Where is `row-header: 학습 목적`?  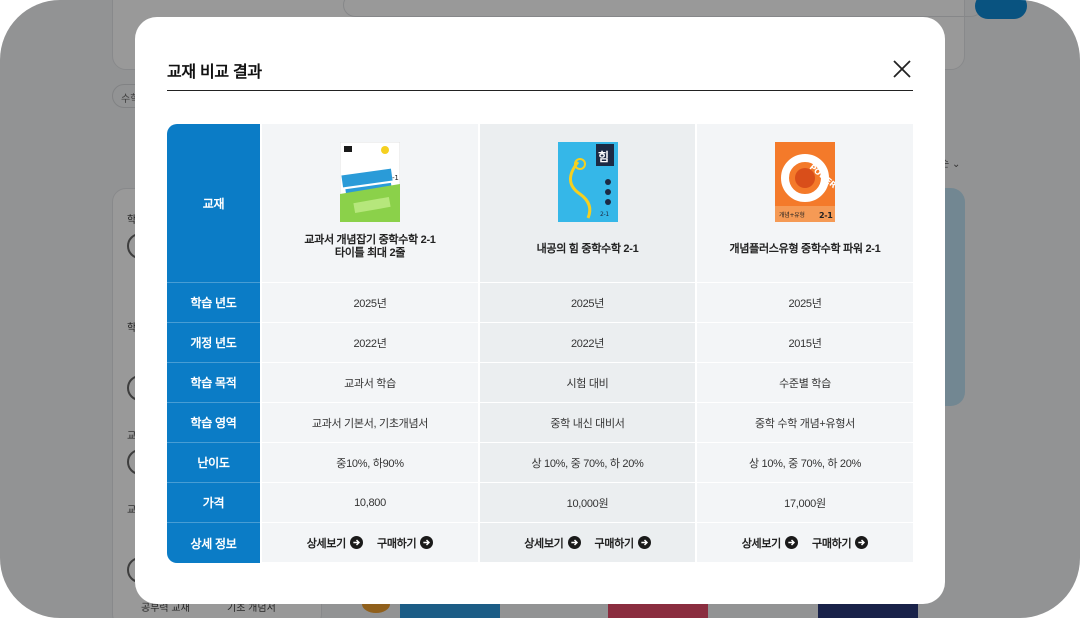
row-header: 학습 목적 is located at coordinates (213, 383).